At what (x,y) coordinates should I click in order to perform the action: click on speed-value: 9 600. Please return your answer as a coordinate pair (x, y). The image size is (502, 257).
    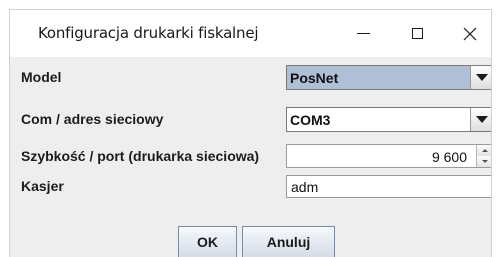
    Looking at the image, I should click on (449, 157).